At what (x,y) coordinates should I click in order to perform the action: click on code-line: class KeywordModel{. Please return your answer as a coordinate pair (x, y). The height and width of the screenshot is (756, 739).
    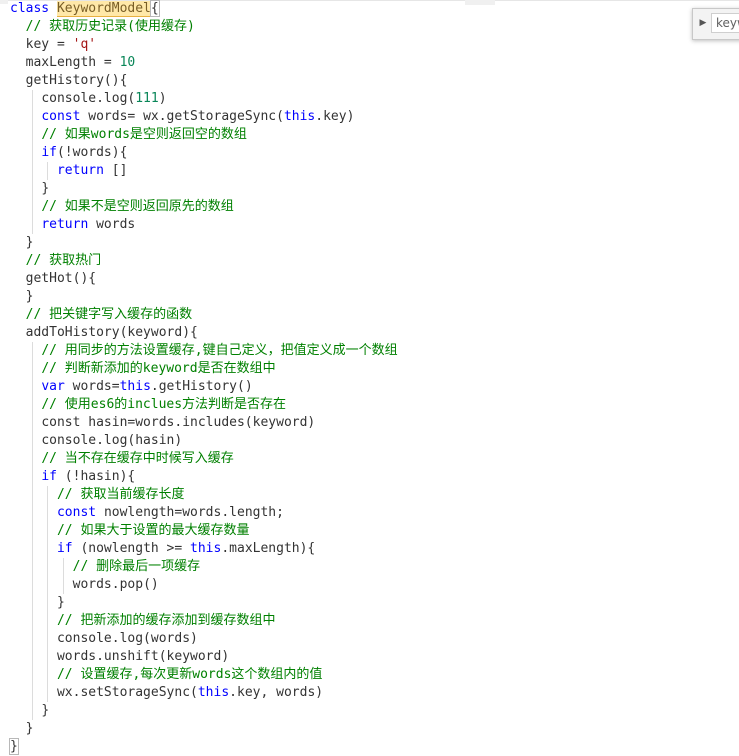
    Looking at the image, I should click on (374, 9).